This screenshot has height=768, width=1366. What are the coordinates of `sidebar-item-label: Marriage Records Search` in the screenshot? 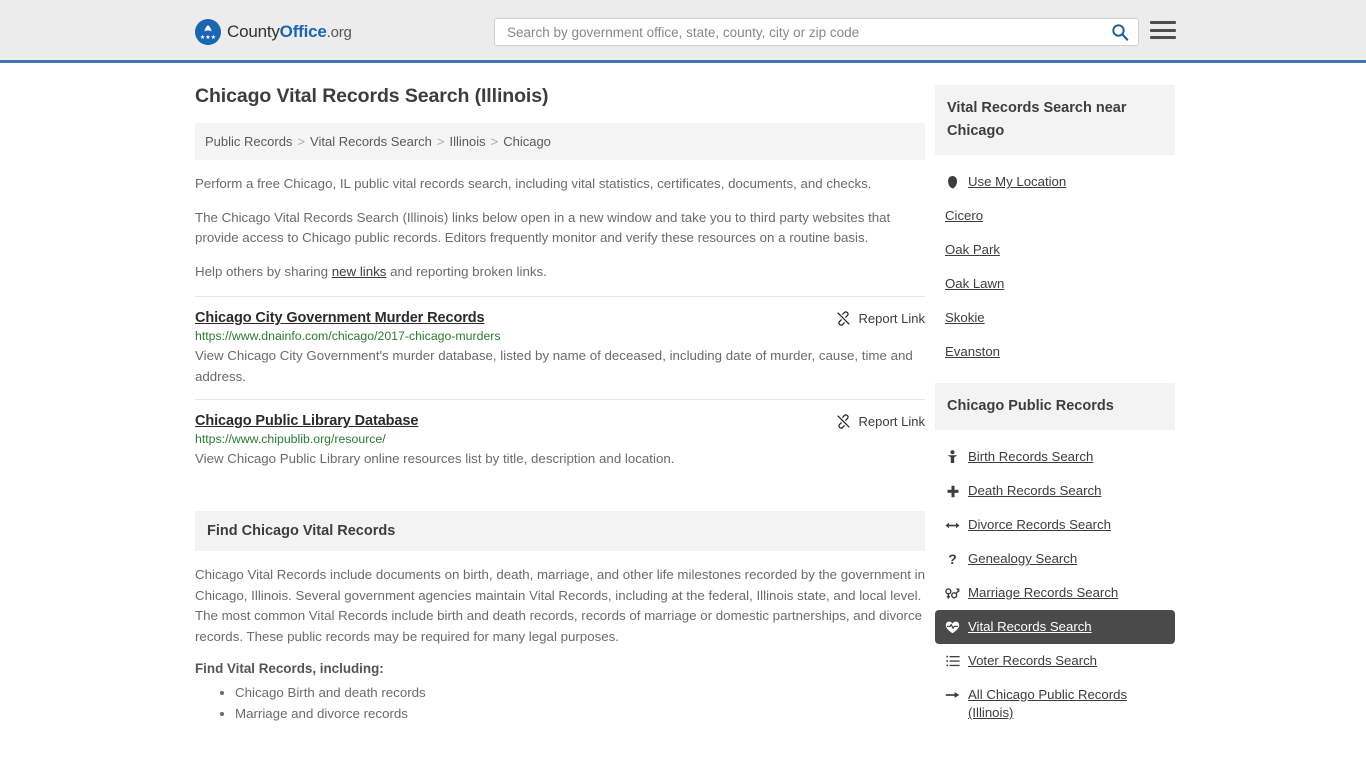 It's located at (1043, 592).